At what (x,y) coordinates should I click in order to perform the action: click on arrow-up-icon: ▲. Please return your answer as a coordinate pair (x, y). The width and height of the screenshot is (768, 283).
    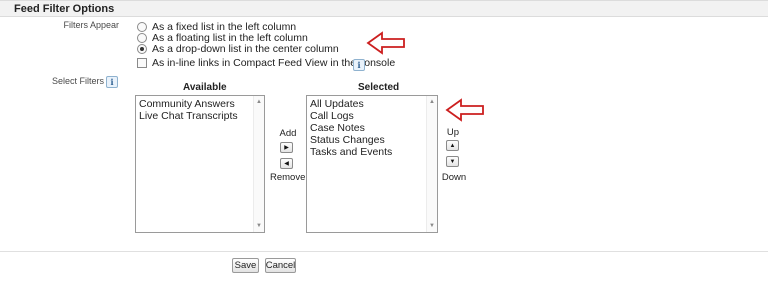
    Looking at the image, I should click on (452, 145).